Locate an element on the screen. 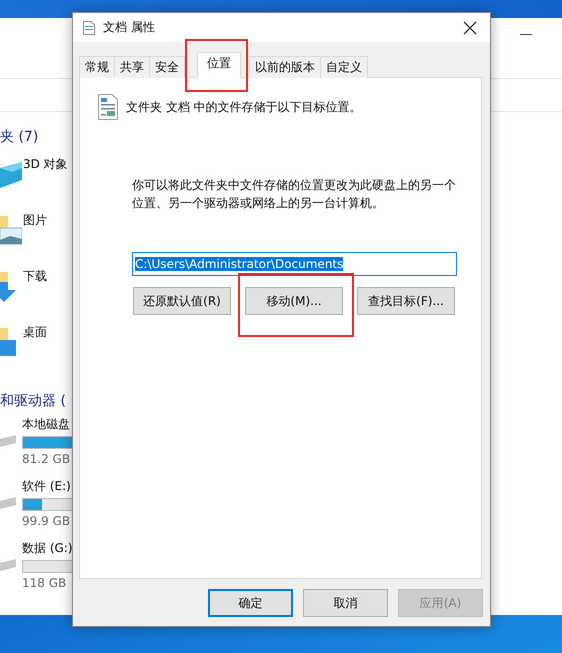 The height and width of the screenshot is (653, 562). path-field: C:\Users\Administrator\Documents is located at coordinates (294, 264).